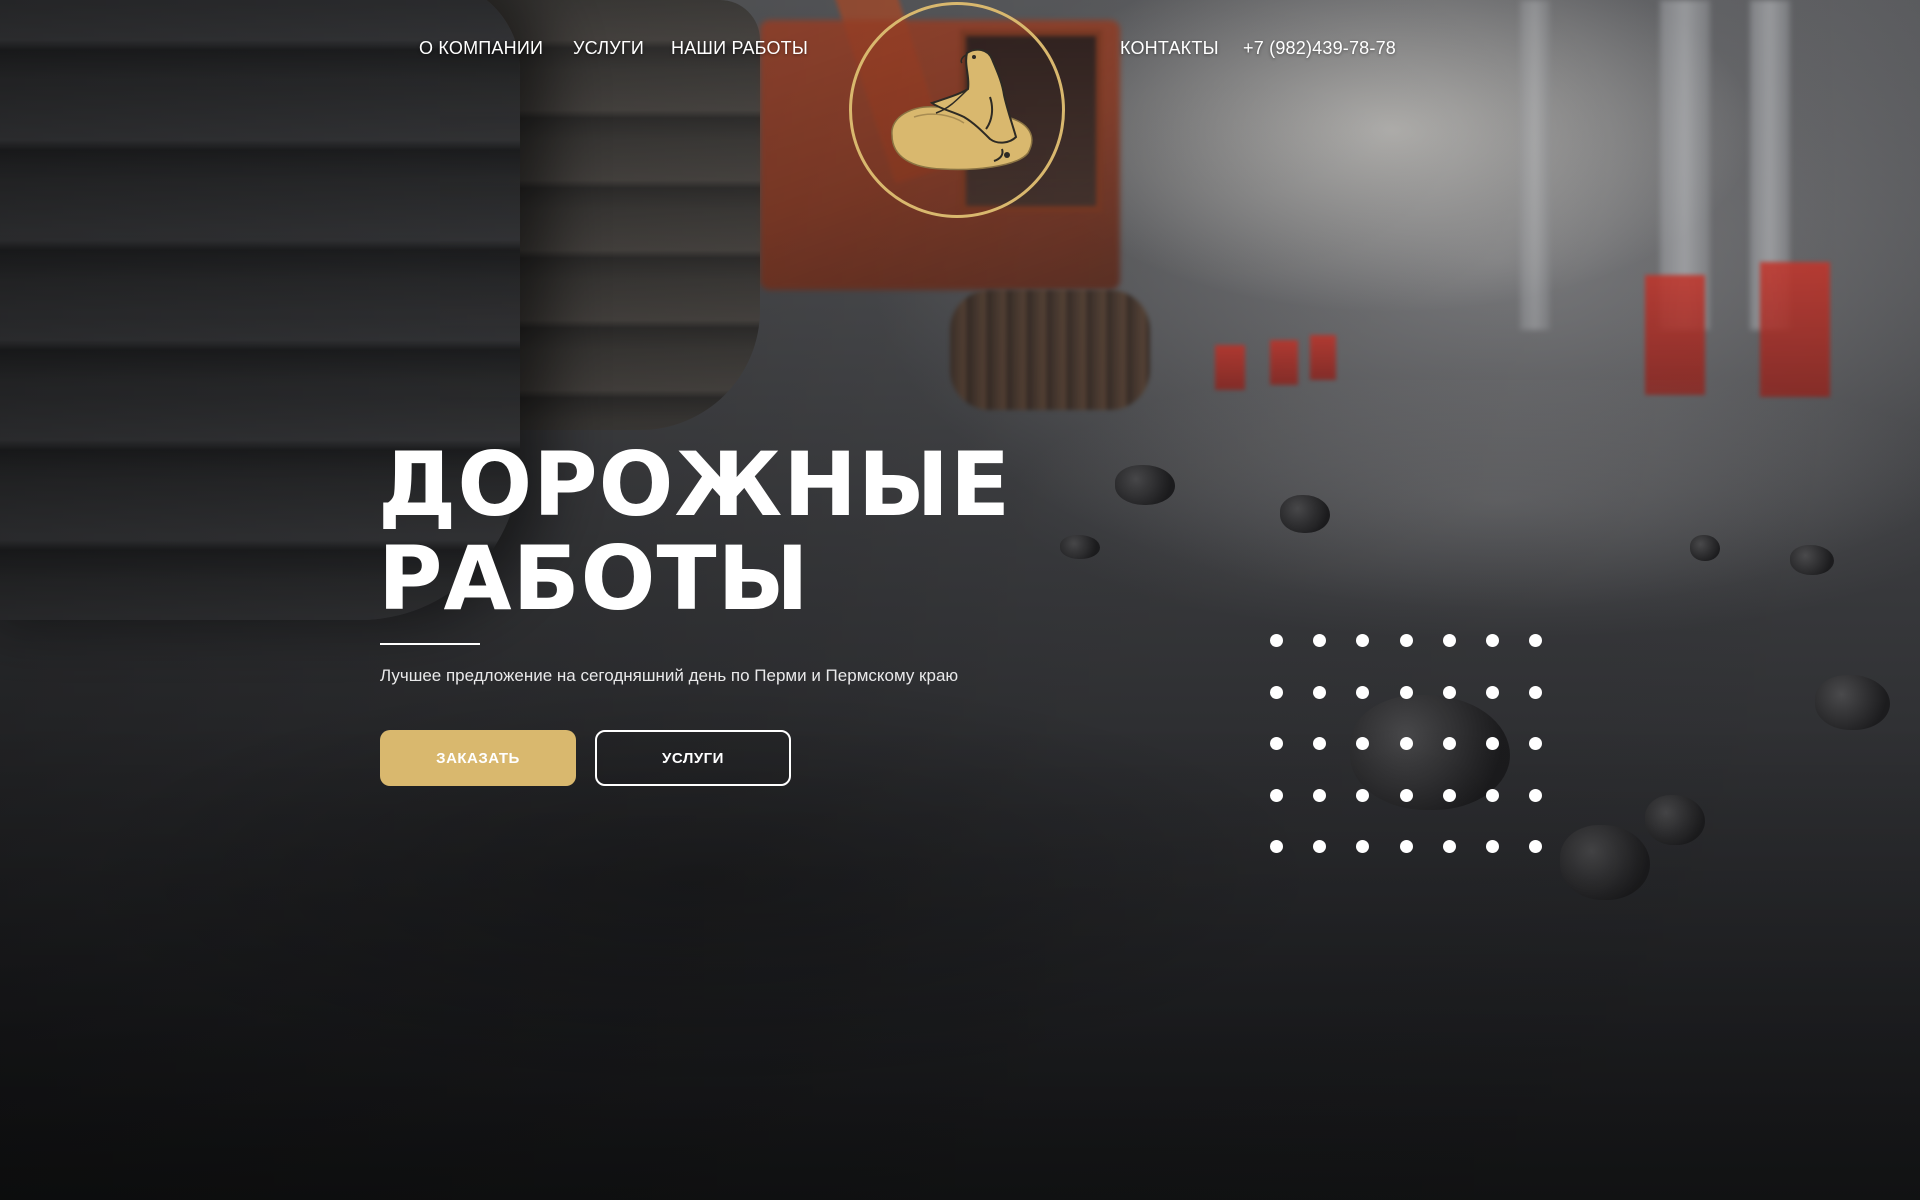 This screenshot has width=1920, height=1200. I want to click on background-excavator-track, so click(1050, 350).